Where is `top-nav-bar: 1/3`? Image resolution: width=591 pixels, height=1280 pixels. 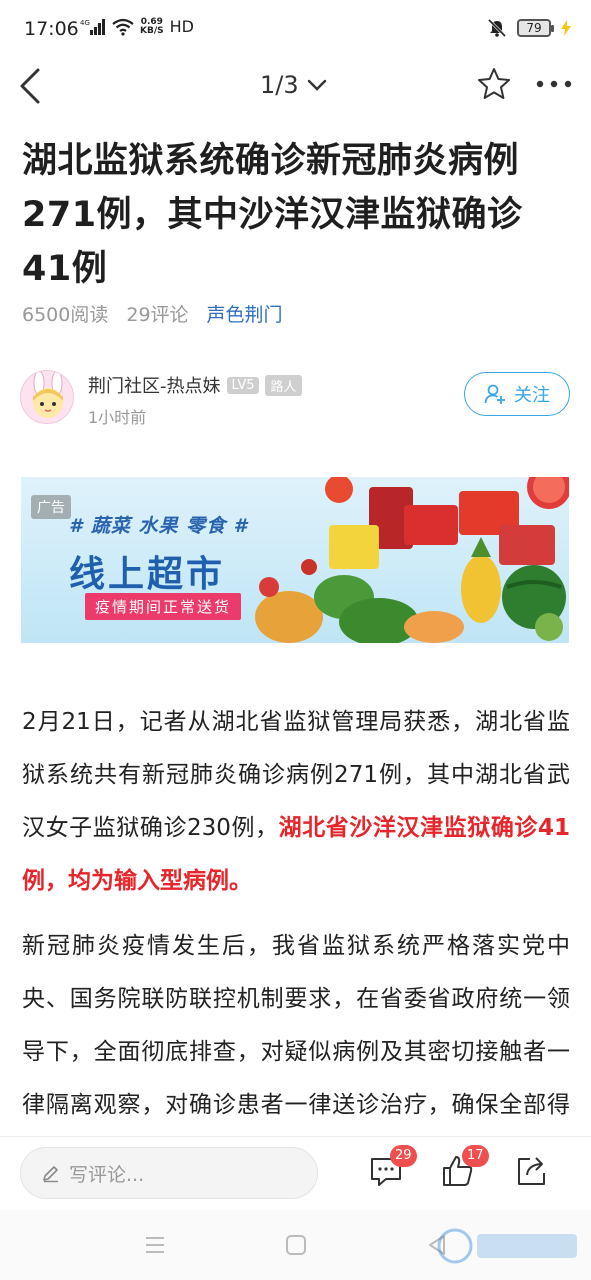 top-nav-bar: 1/3 is located at coordinates (295, 91).